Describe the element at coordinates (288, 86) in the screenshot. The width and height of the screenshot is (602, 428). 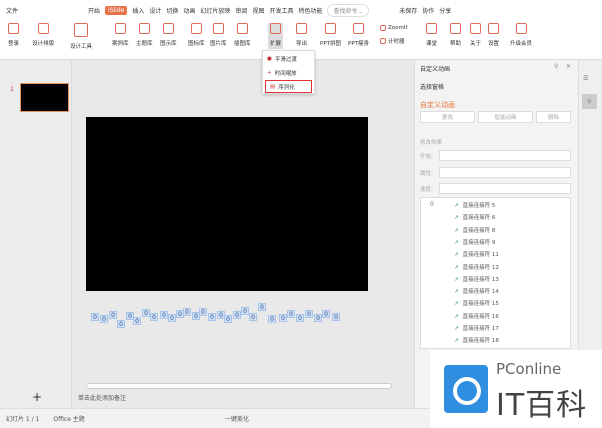
I see `menu-item-serialize: ▤ 序列化` at that location.